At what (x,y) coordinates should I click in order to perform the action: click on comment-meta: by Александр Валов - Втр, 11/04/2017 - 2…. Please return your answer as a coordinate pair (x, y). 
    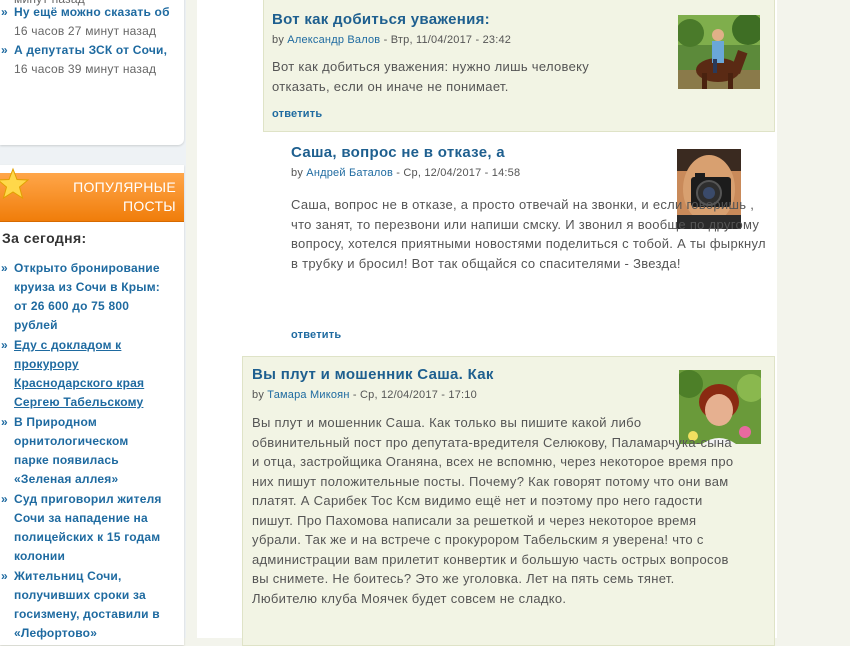
    Looking at the image, I should click on (391, 40).